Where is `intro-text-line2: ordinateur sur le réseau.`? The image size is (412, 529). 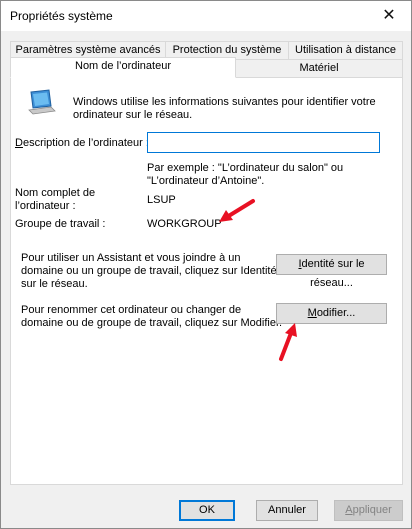 intro-text-line2: ordinateur sur le réseau. is located at coordinates (133, 115).